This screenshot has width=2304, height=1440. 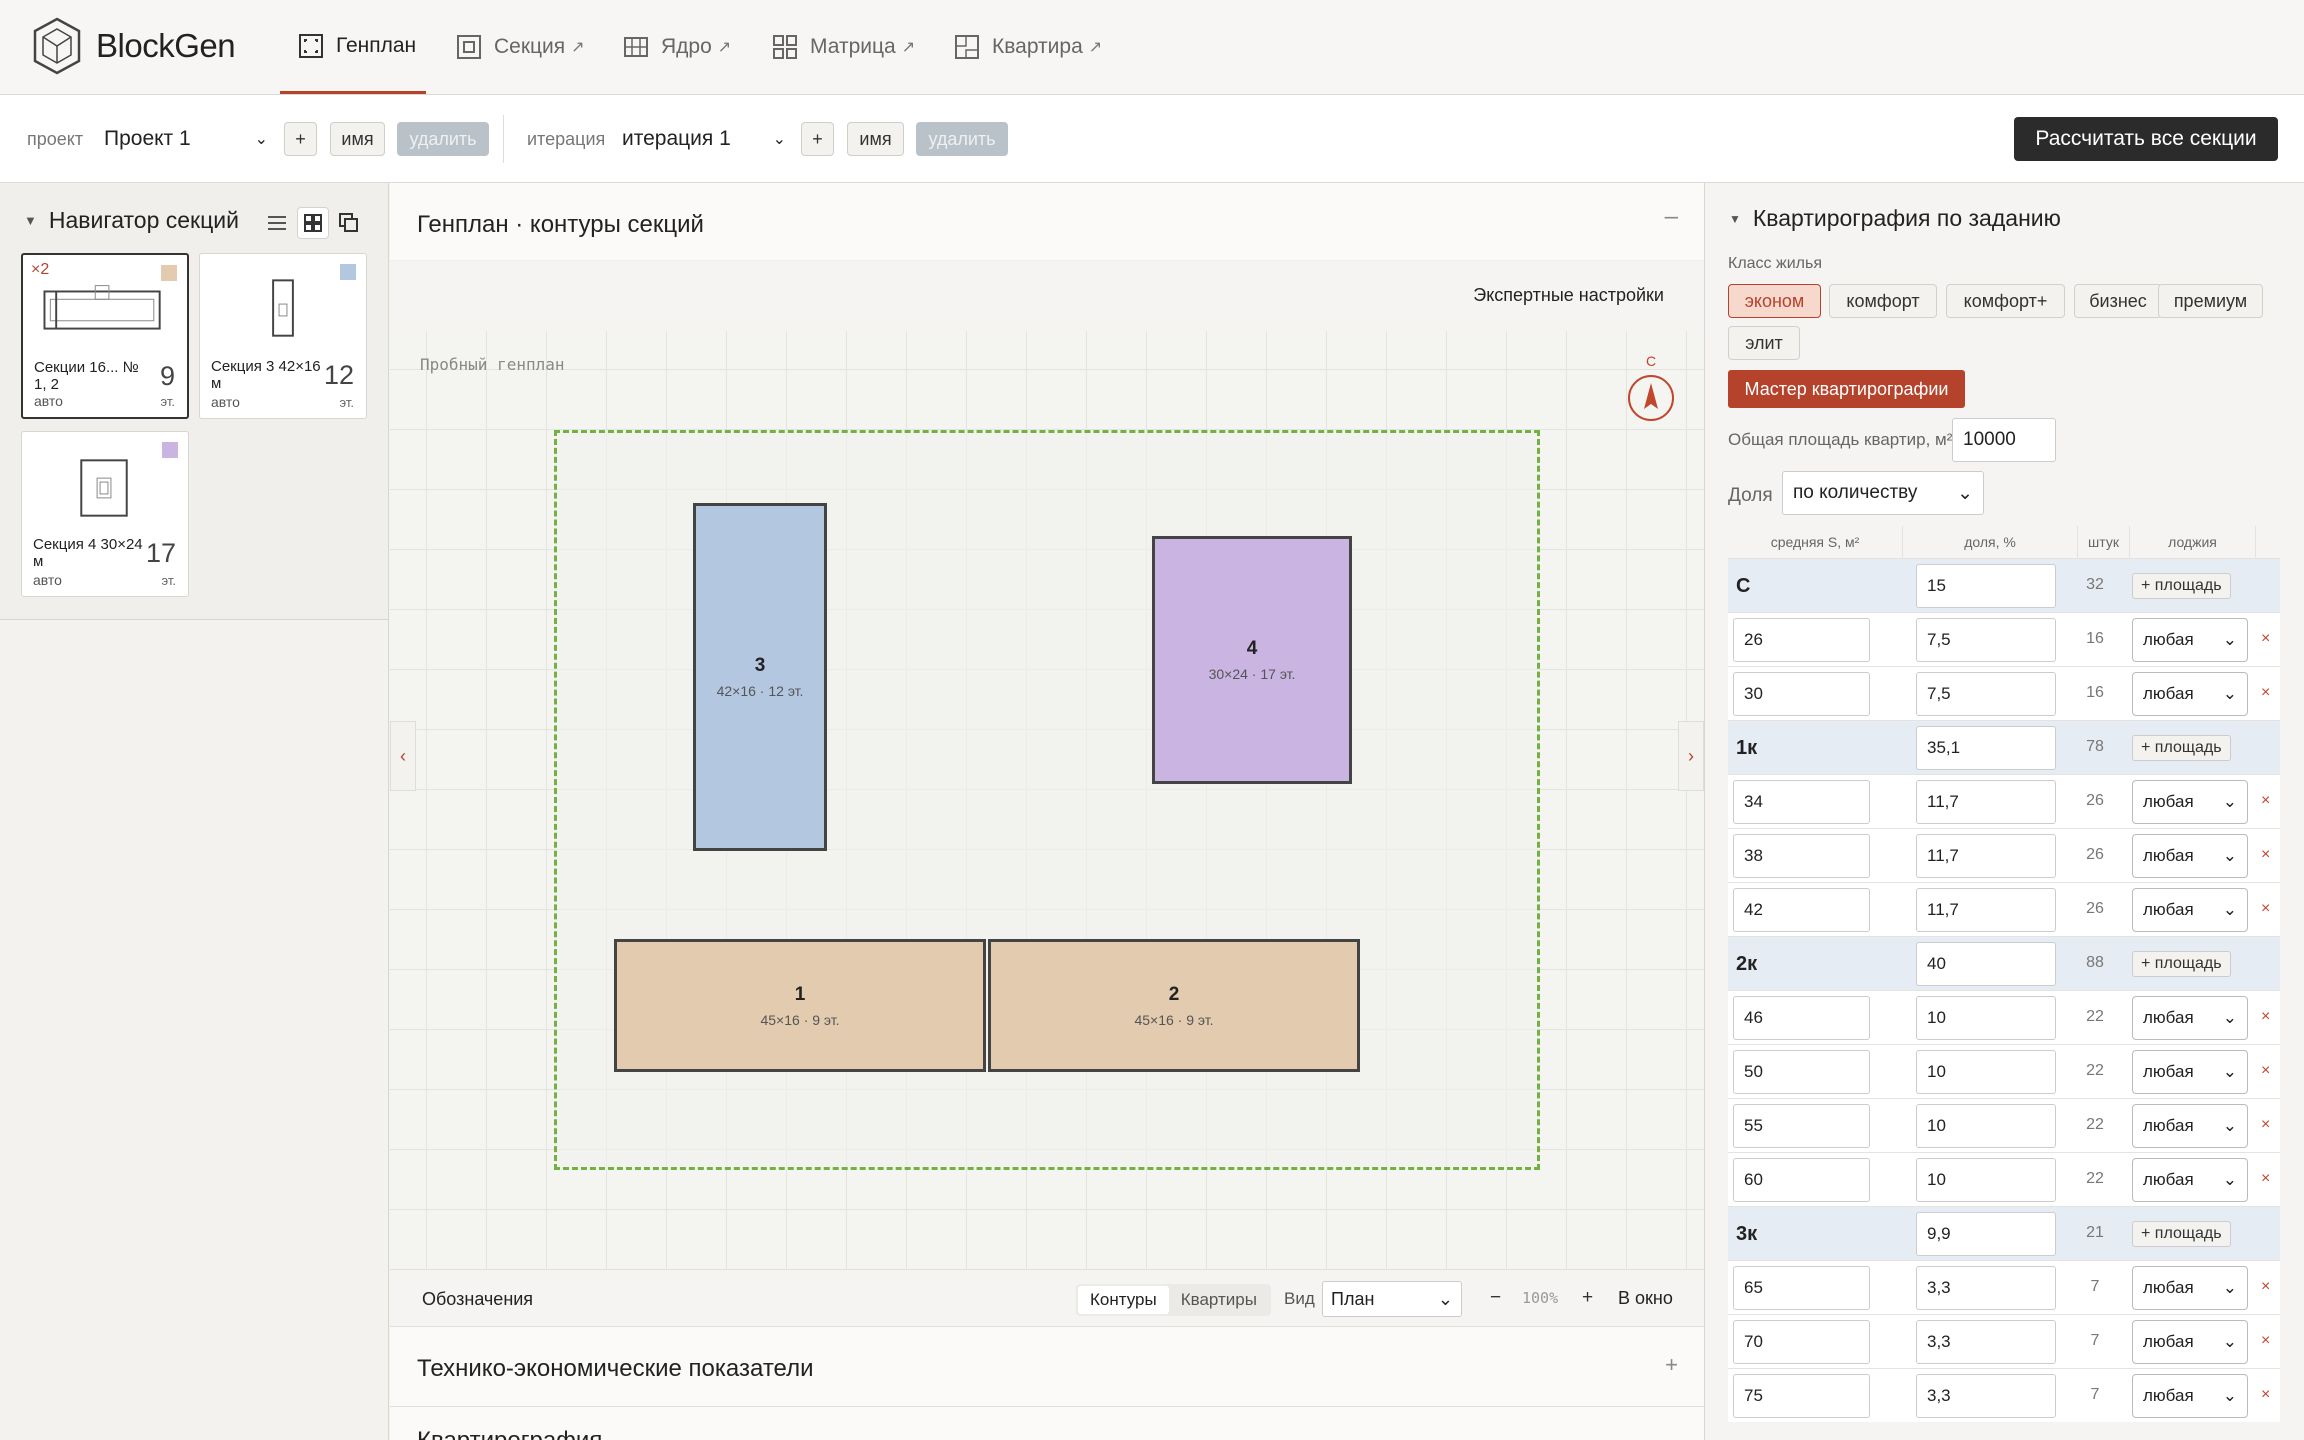 I want to click on delete-iteration-button: удалить, so click(x=962, y=139).